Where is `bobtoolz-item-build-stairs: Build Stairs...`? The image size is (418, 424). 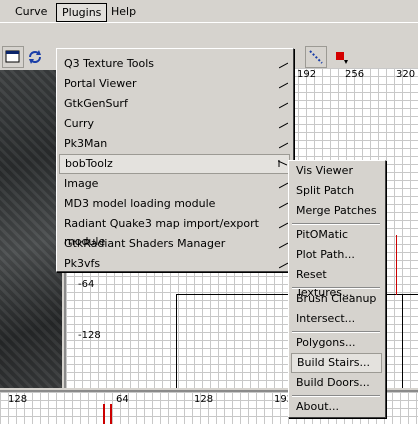 bobtoolz-item-build-stairs: Build Stairs... is located at coordinates (336, 363).